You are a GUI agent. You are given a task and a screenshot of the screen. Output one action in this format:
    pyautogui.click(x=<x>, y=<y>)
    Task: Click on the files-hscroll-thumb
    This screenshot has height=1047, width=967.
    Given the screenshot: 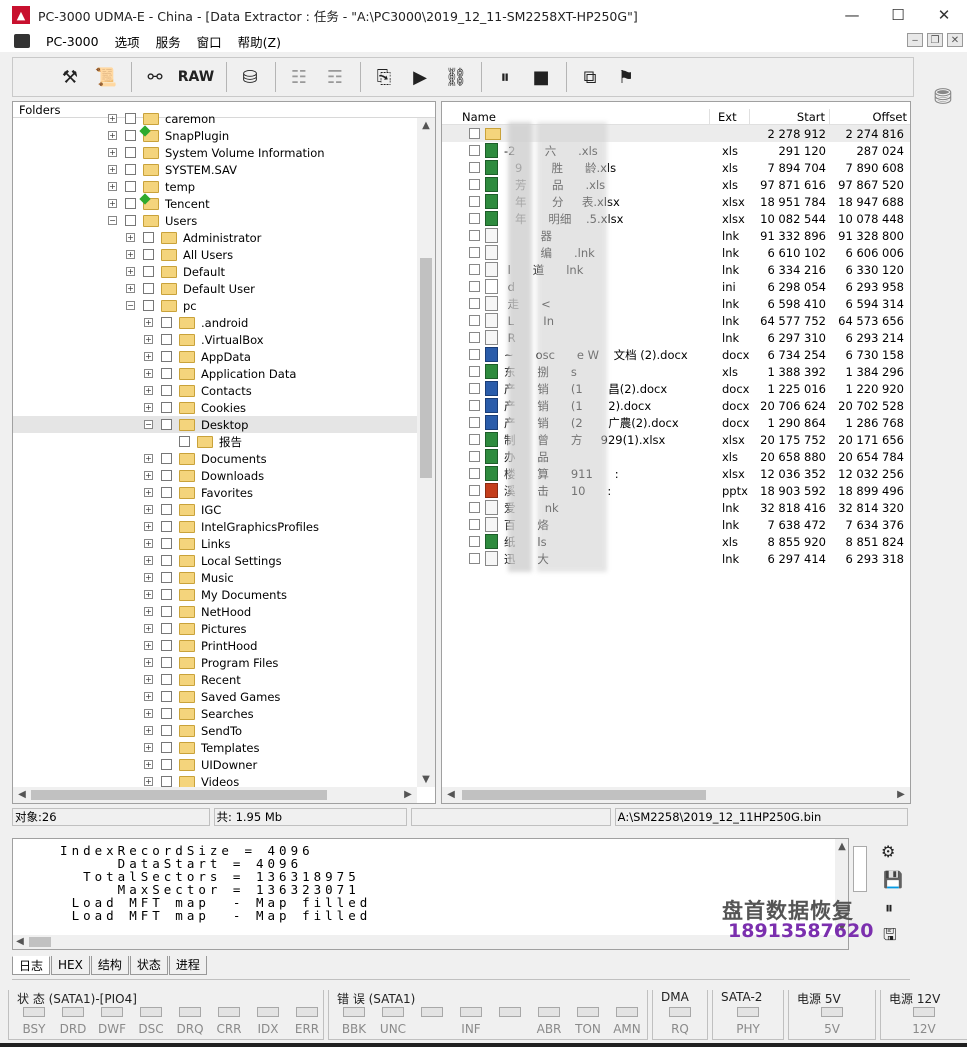 What is the action you would take?
    pyautogui.click(x=584, y=795)
    